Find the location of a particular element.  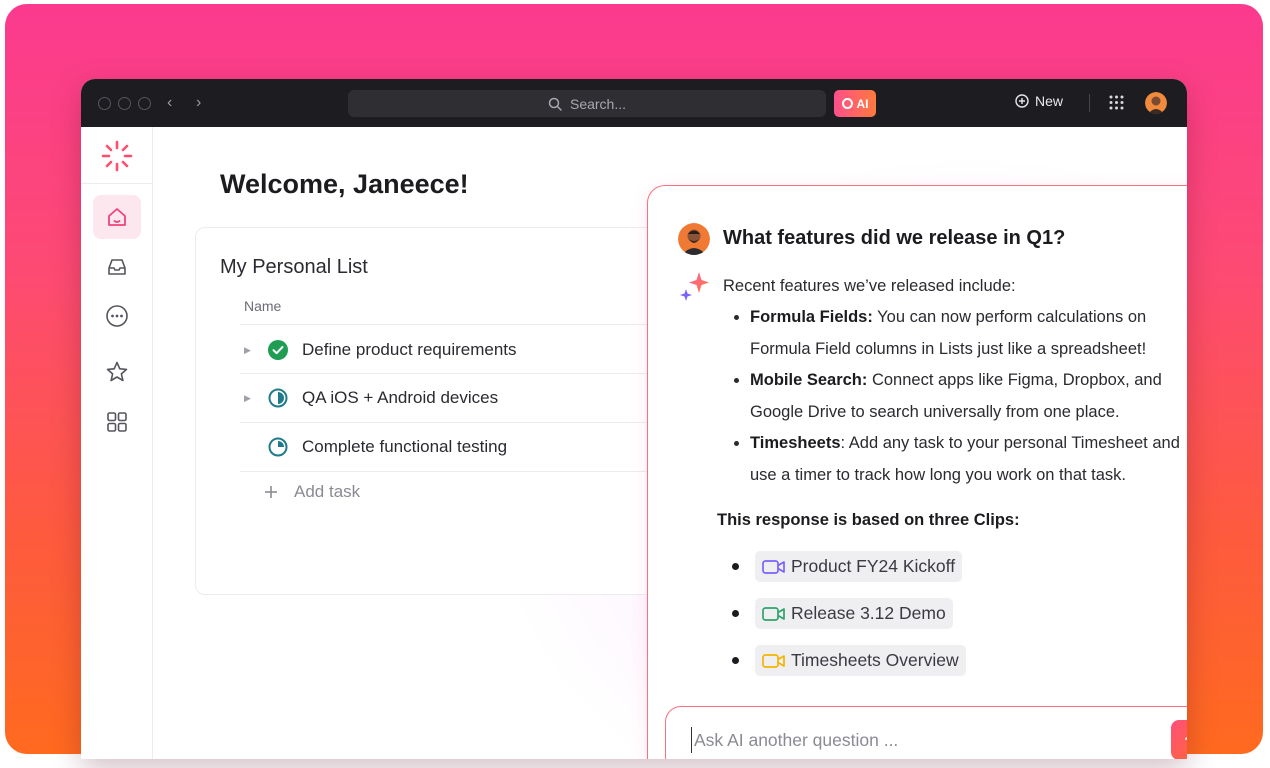

clips-heading: This response is based on three Clips: is located at coordinates (868, 520).